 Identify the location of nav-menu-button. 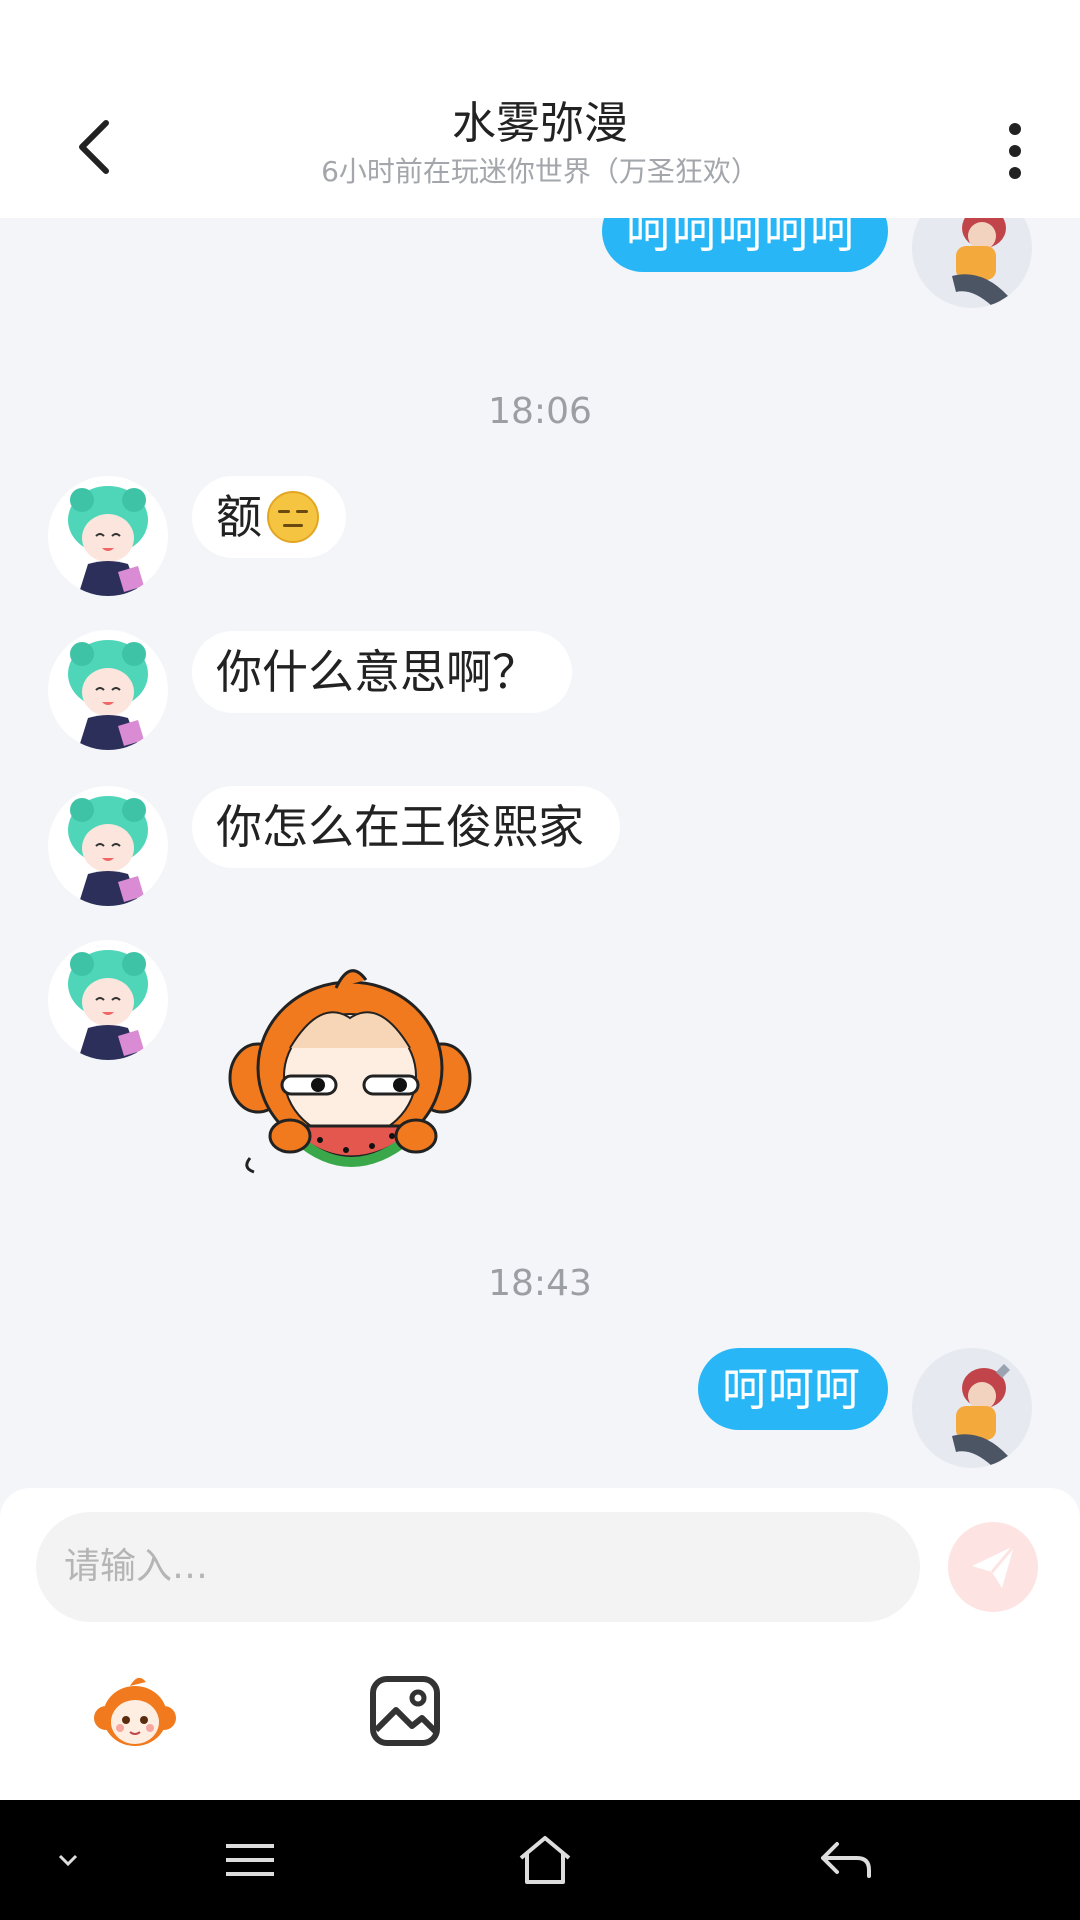
(250, 1860).